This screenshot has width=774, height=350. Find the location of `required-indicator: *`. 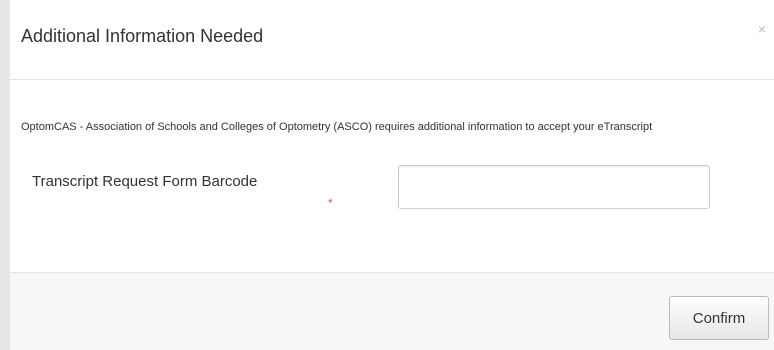

required-indicator: * is located at coordinates (330, 203).